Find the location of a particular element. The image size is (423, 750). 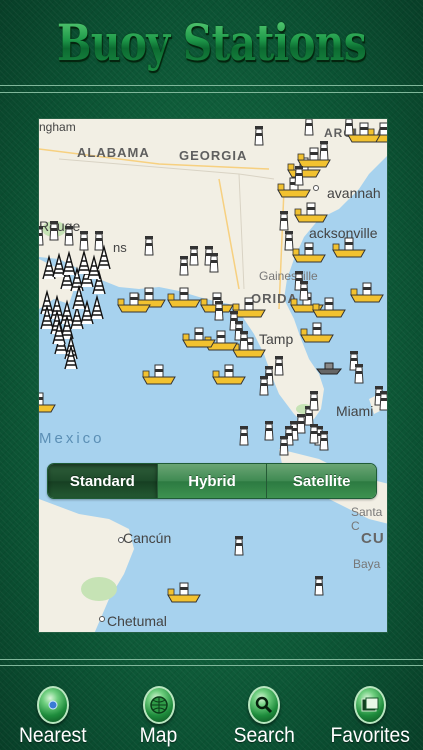

app-title: Buoy Stations is located at coordinates (211, 42).